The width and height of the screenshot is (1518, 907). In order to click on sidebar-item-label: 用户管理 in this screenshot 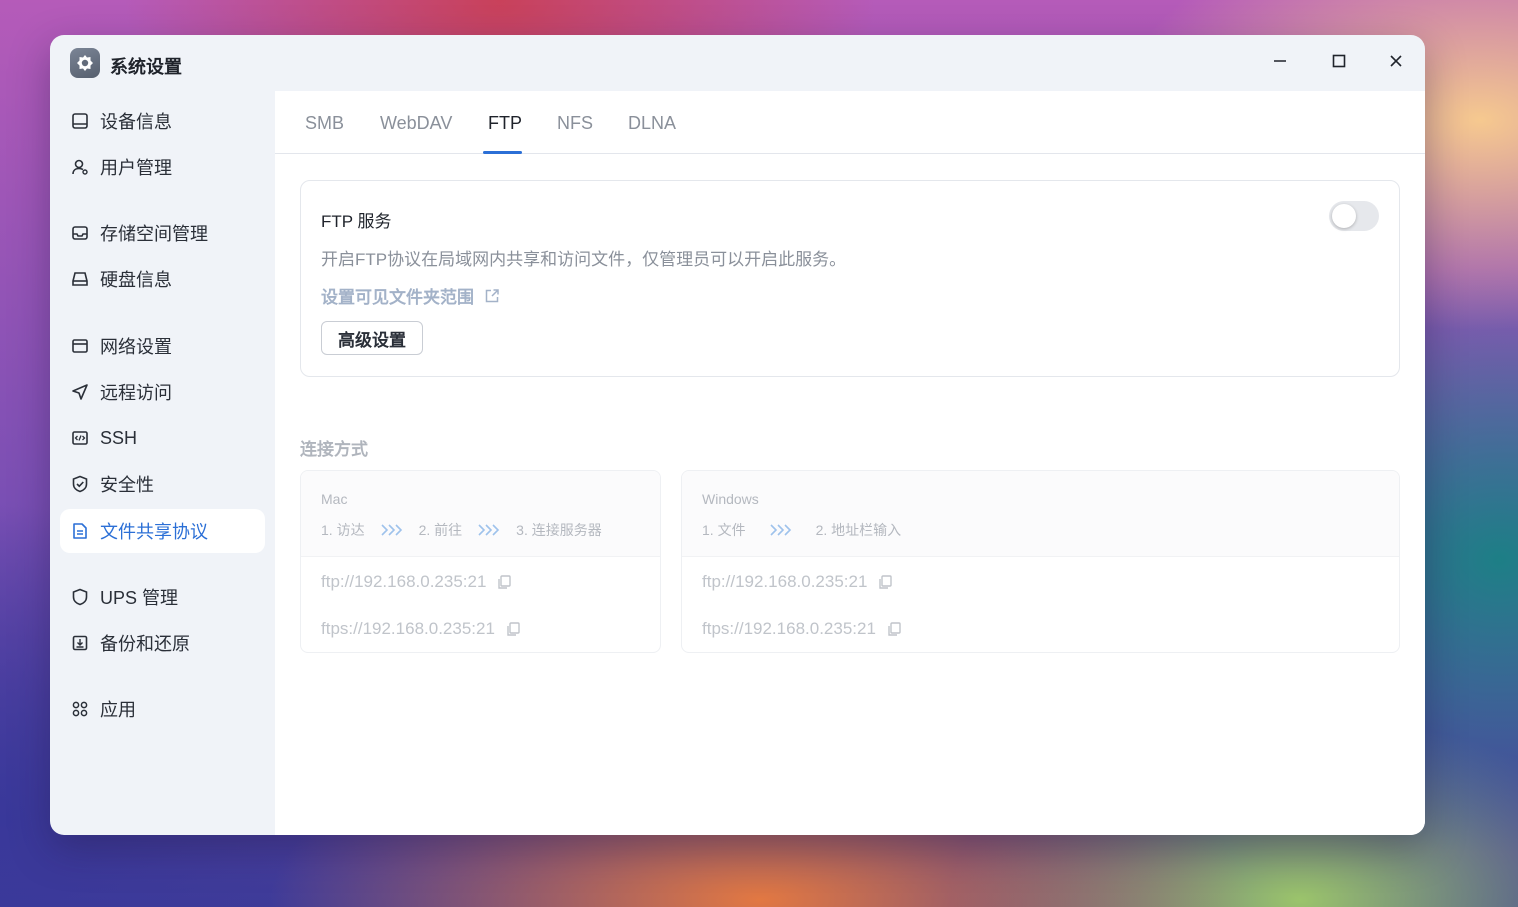, I will do `click(136, 168)`.